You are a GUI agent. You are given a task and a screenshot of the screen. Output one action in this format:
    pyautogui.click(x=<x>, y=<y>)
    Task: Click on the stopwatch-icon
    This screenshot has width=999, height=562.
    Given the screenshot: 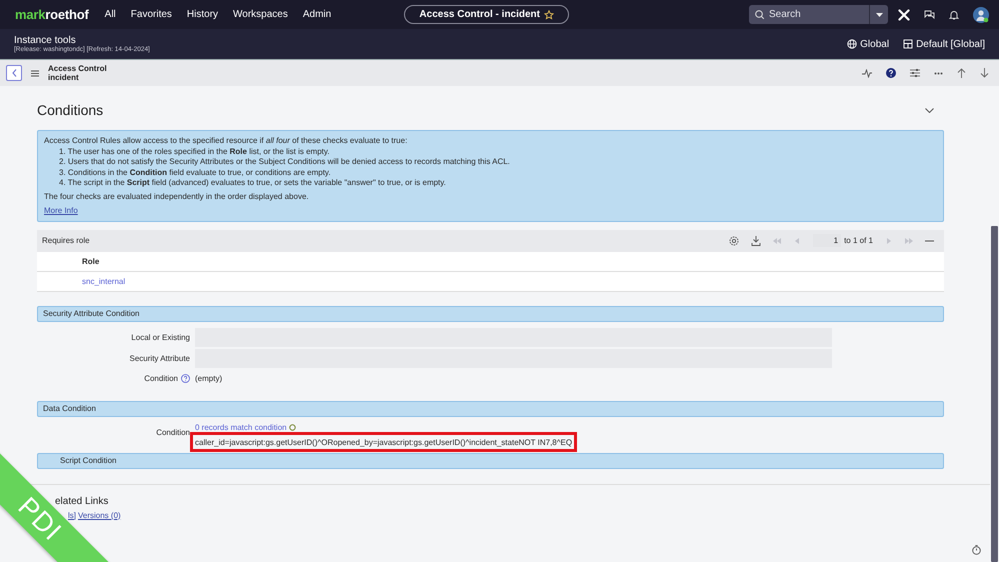 What is the action you would take?
    pyautogui.click(x=976, y=550)
    